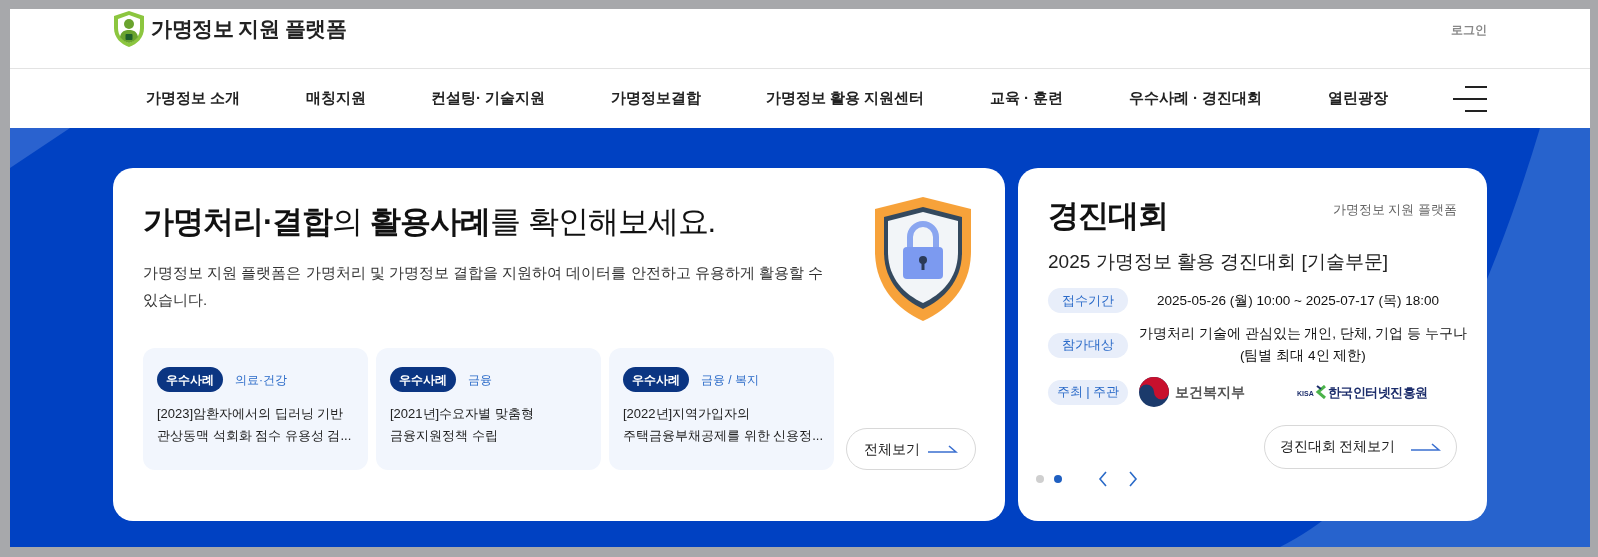 This screenshot has height=557, width=1598. I want to click on nav-menu-item: 가명정보 활용 지원센터, so click(845, 98).